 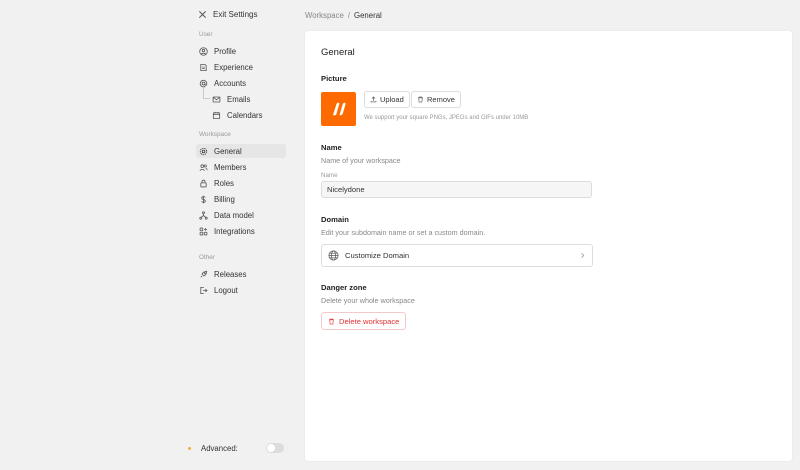 I want to click on sidebar-item-label: Data model, so click(x=234, y=215).